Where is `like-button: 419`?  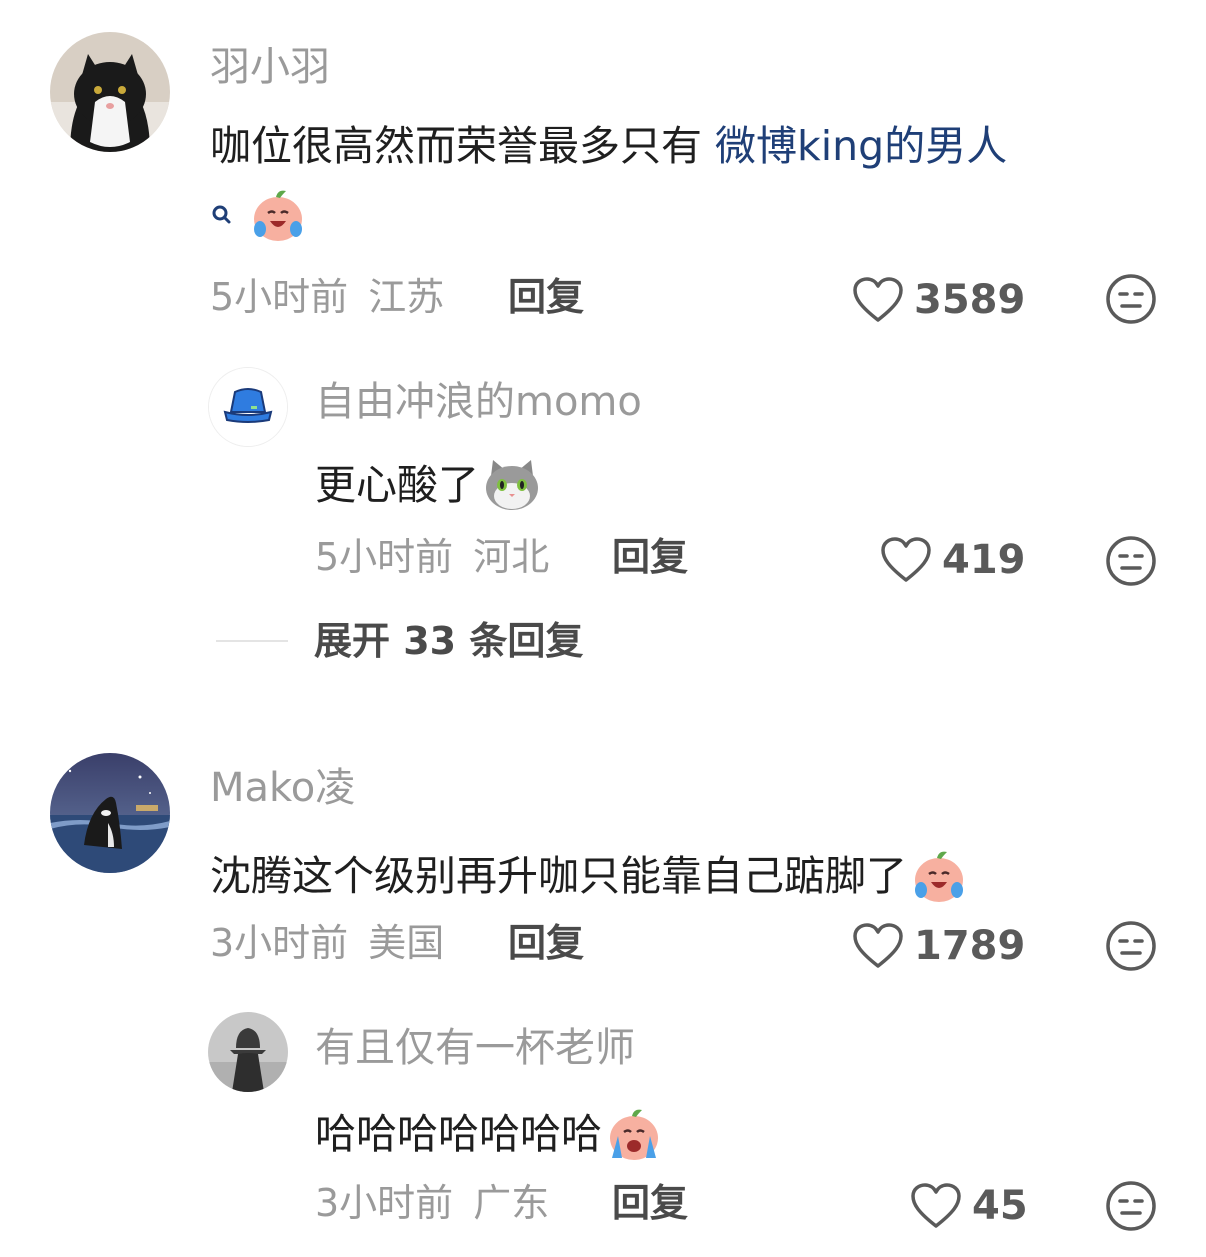 like-button: 419 is located at coordinates (953, 560).